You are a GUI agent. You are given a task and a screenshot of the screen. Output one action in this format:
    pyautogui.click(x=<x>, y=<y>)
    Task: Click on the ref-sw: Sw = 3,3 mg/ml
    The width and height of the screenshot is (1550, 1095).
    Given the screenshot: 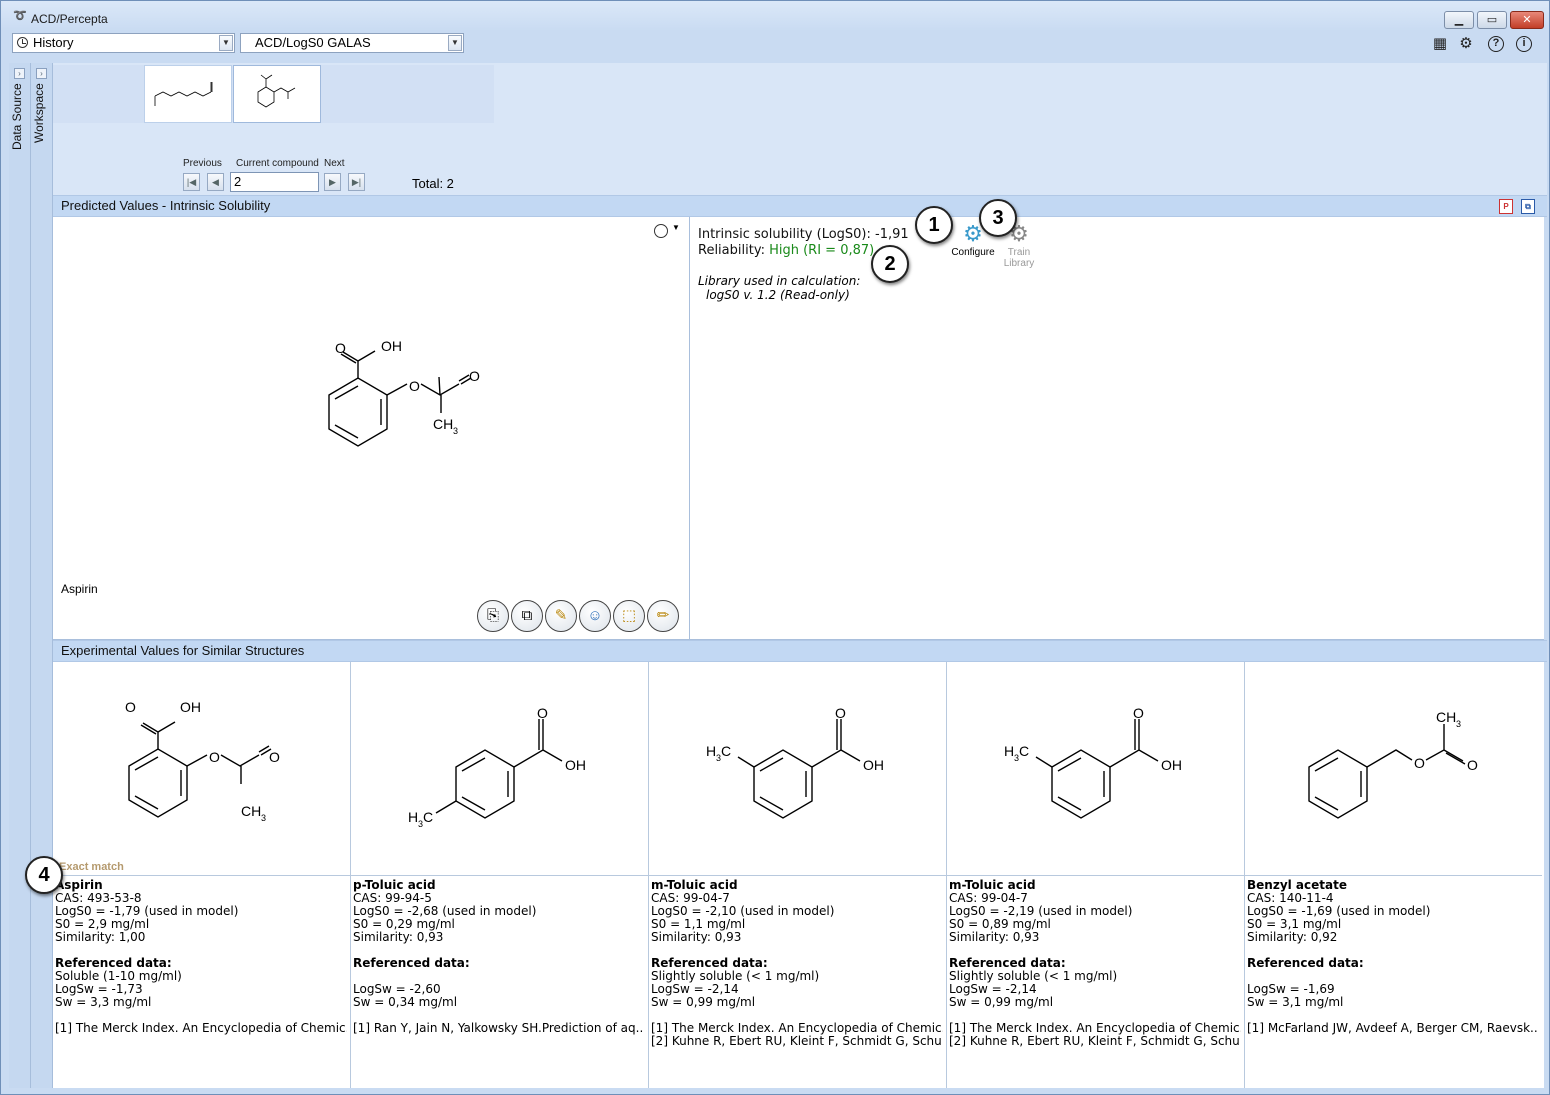 What is the action you would take?
    pyautogui.click(x=103, y=1002)
    